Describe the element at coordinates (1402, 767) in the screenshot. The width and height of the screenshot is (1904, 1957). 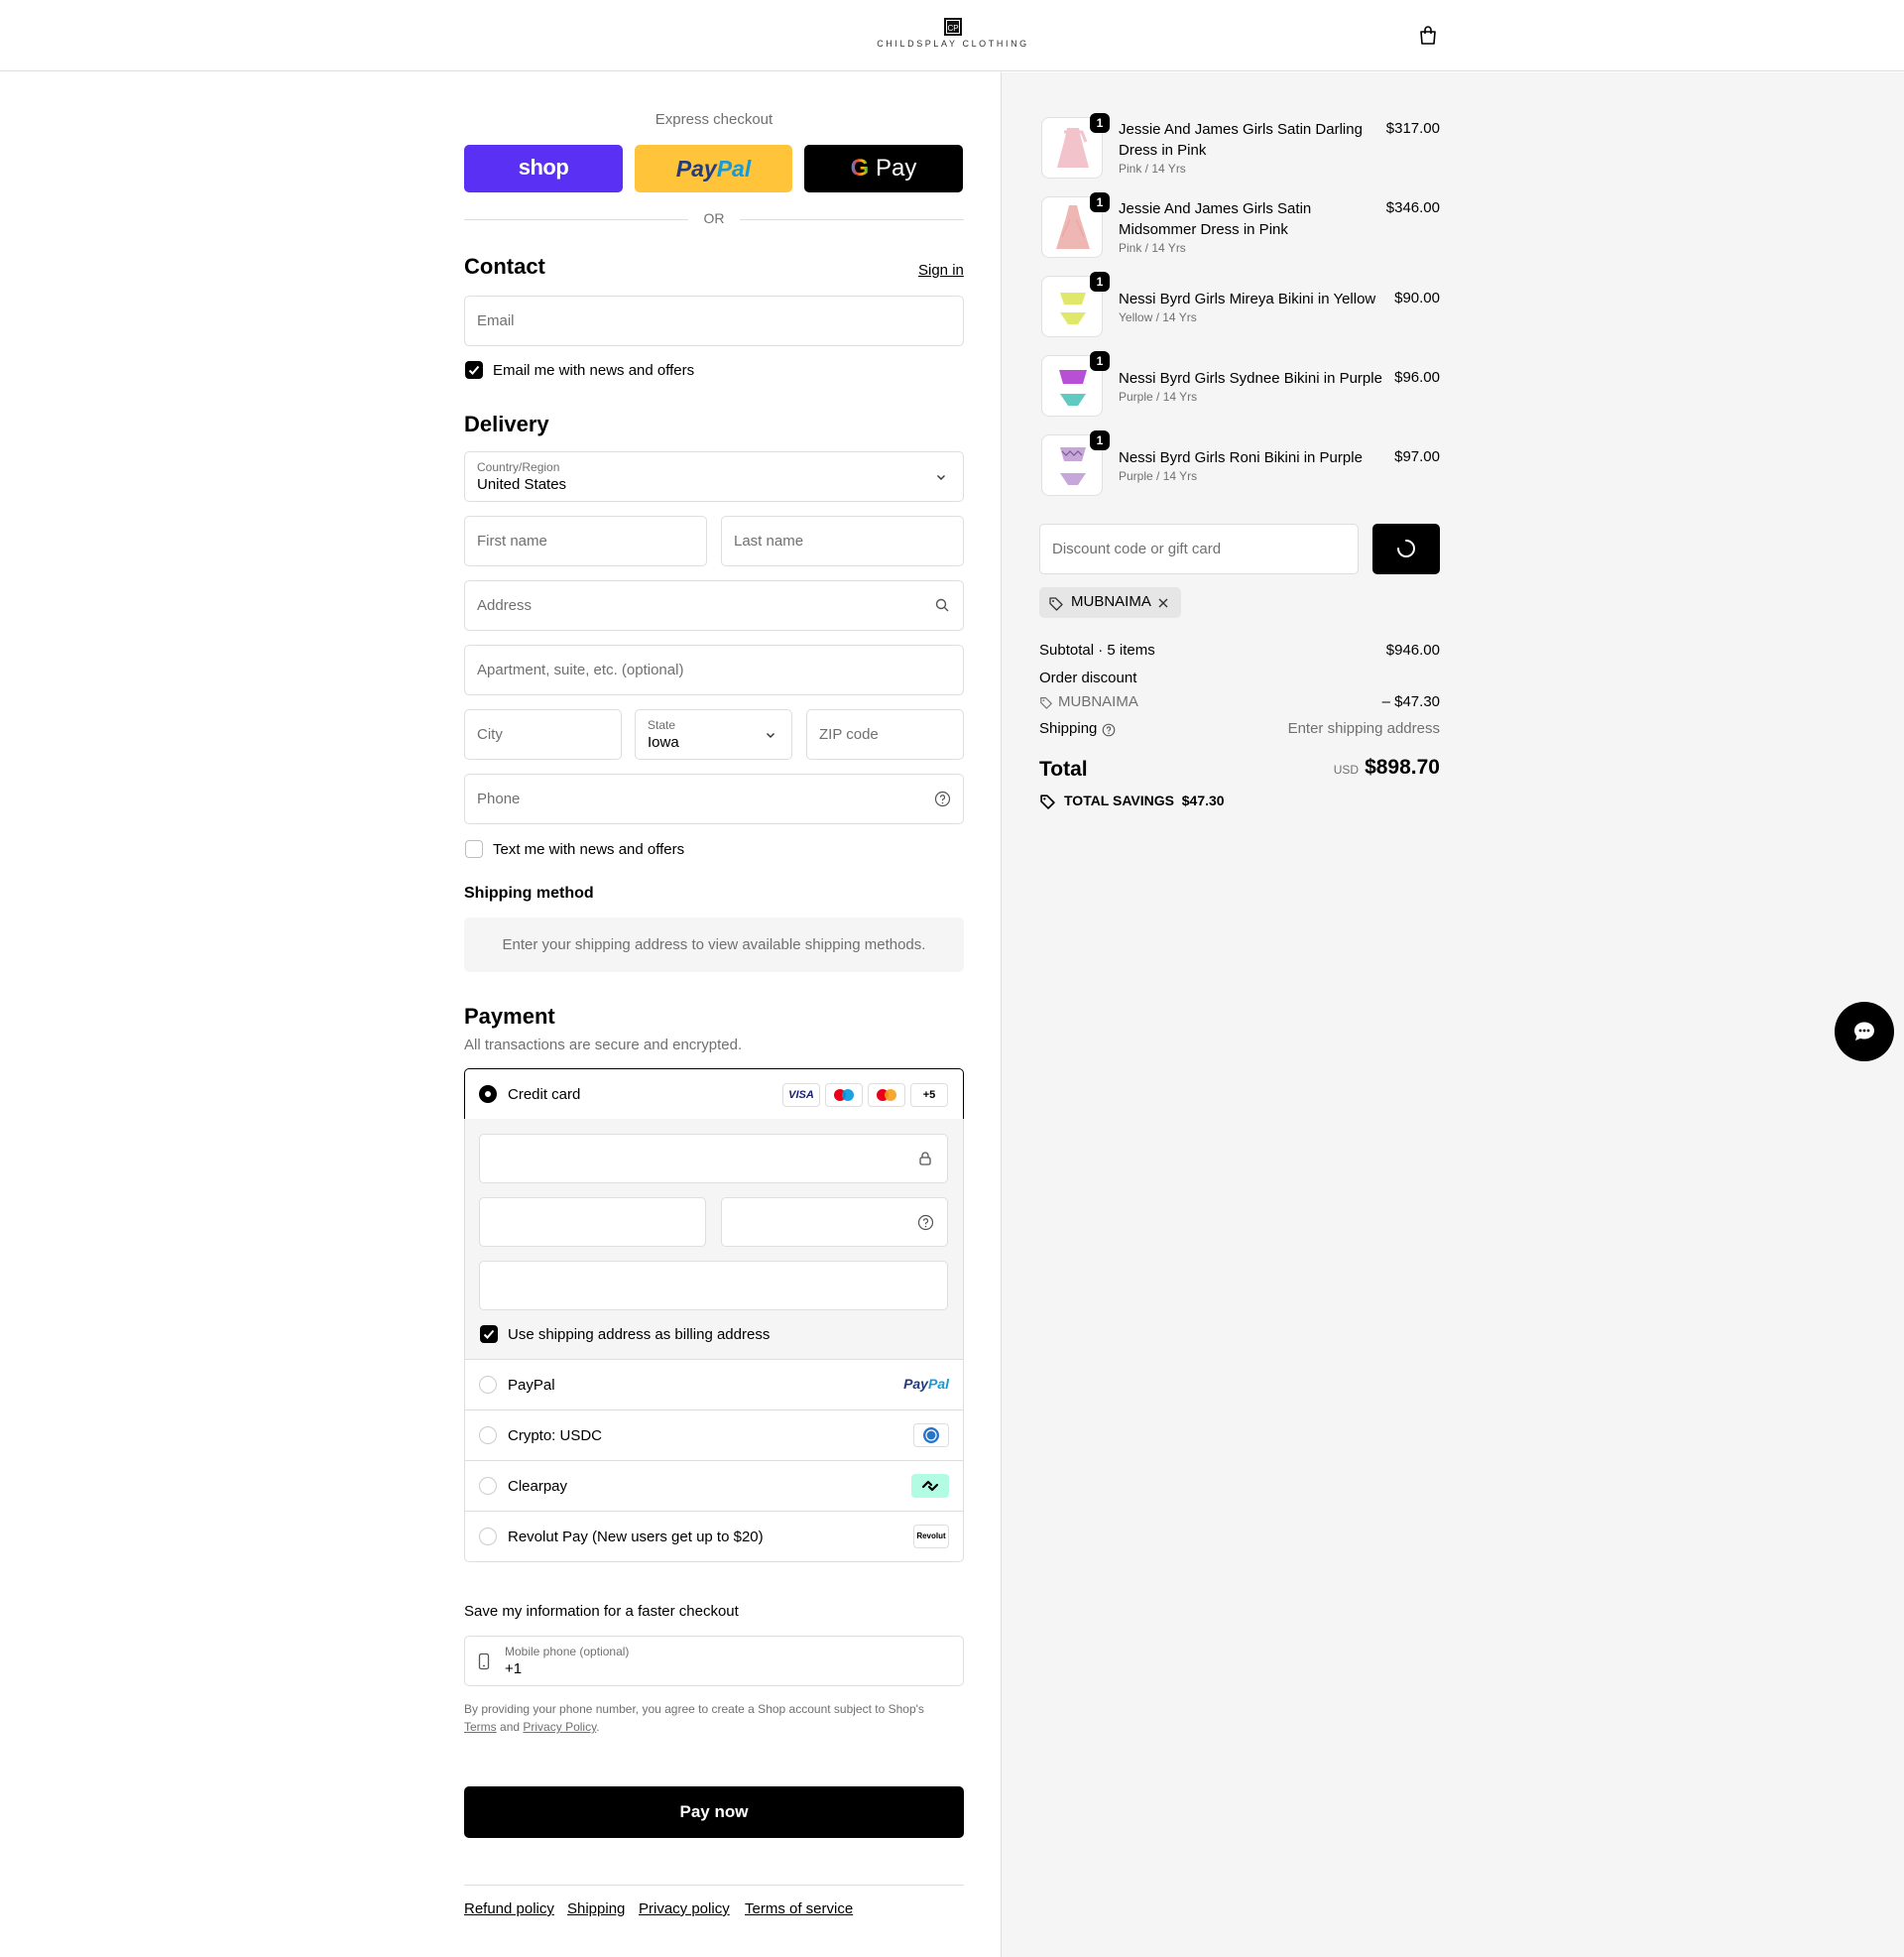
I see `total-value: $898.70` at that location.